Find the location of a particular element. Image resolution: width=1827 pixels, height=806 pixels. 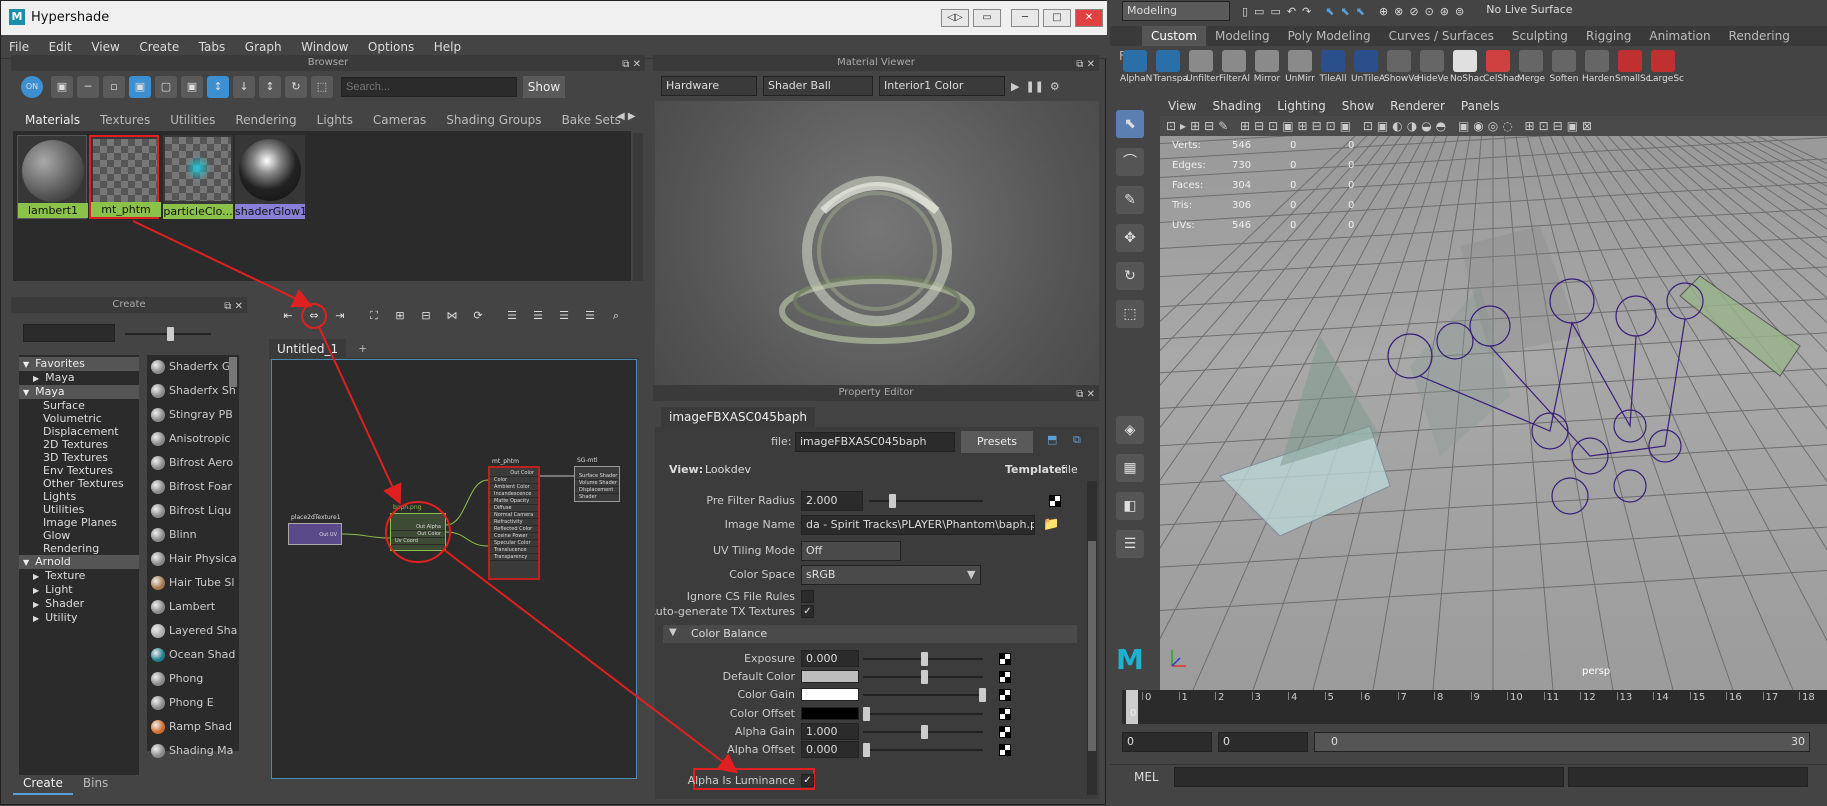

default-color-slider is located at coordinates (923, 677).